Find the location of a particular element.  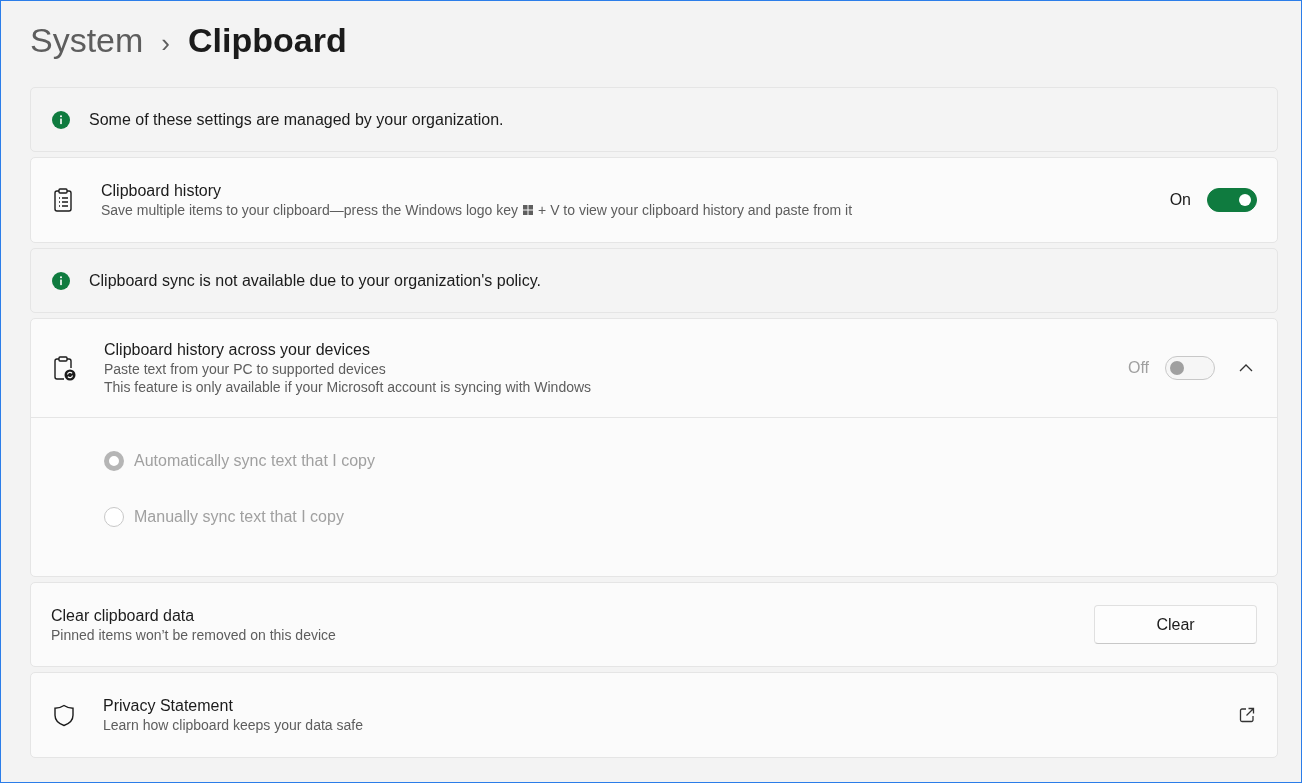

page-title: Clipboard is located at coordinates (267, 40).